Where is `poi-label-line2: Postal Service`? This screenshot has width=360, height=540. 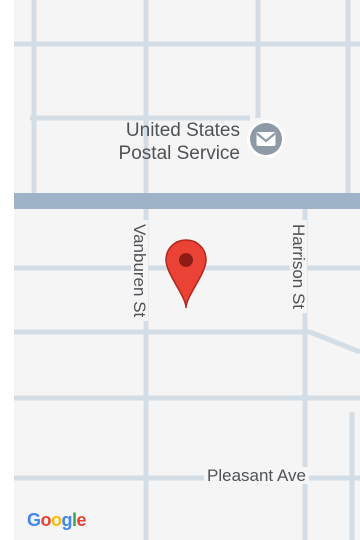 poi-label-line2: Postal Service is located at coordinates (179, 153).